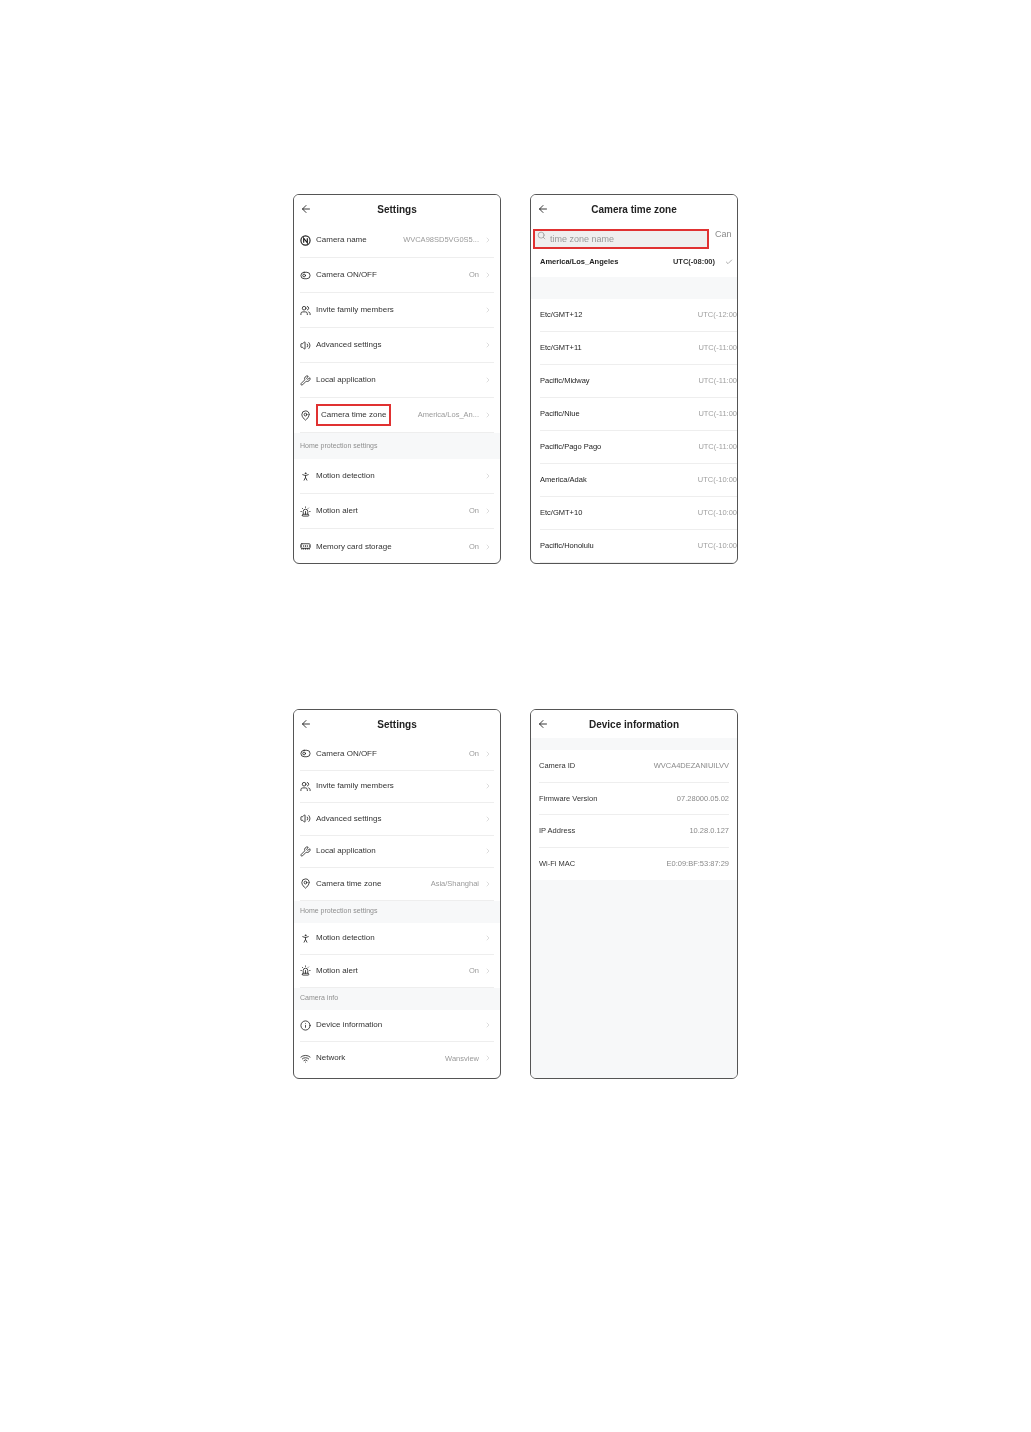 The image size is (1031, 1432). I want to click on search-icon, so click(541, 235).